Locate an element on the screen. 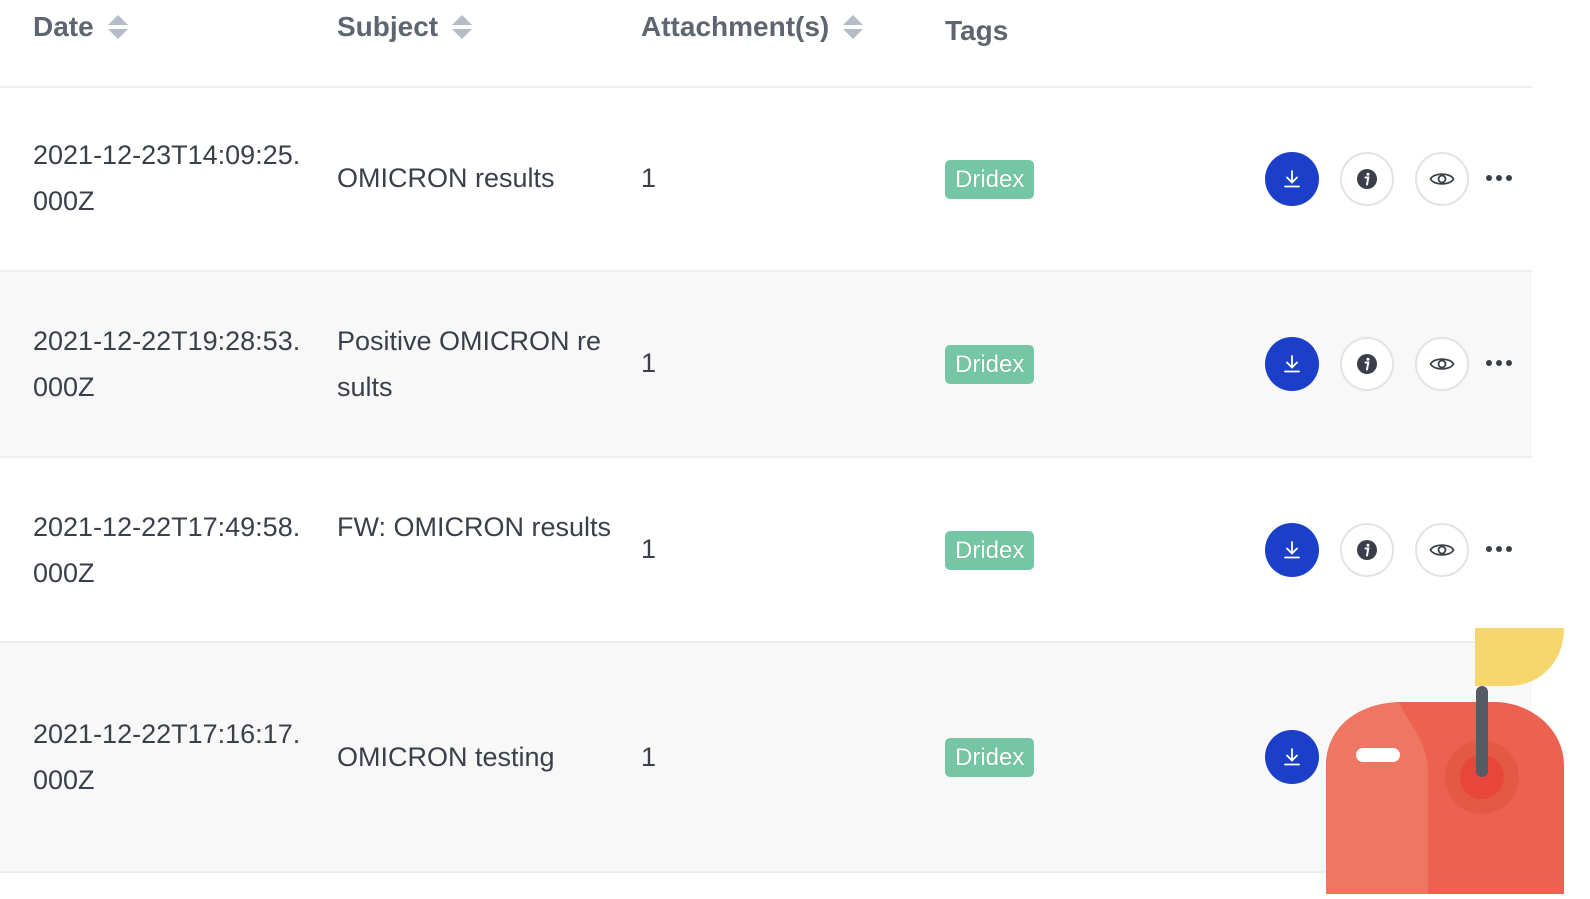 The width and height of the screenshot is (1590, 899). column-header-label: Tags is located at coordinates (977, 30).